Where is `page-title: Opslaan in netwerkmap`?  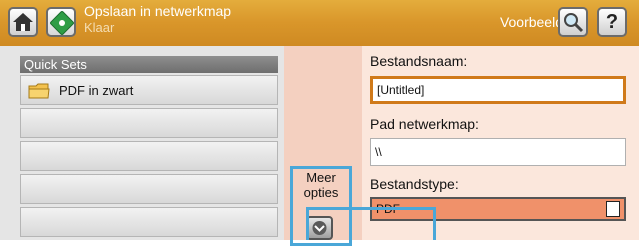
page-title: Opslaan in netwerkmap is located at coordinates (158, 11).